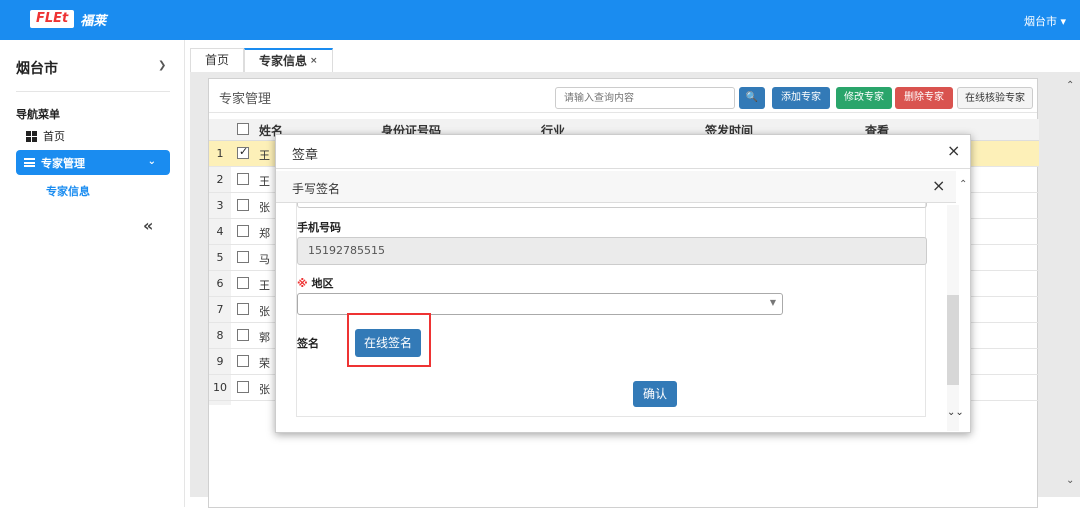 Image resolution: width=1080 pixels, height=508 pixels. I want to click on confirm-button: 确认, so click(655, 394).